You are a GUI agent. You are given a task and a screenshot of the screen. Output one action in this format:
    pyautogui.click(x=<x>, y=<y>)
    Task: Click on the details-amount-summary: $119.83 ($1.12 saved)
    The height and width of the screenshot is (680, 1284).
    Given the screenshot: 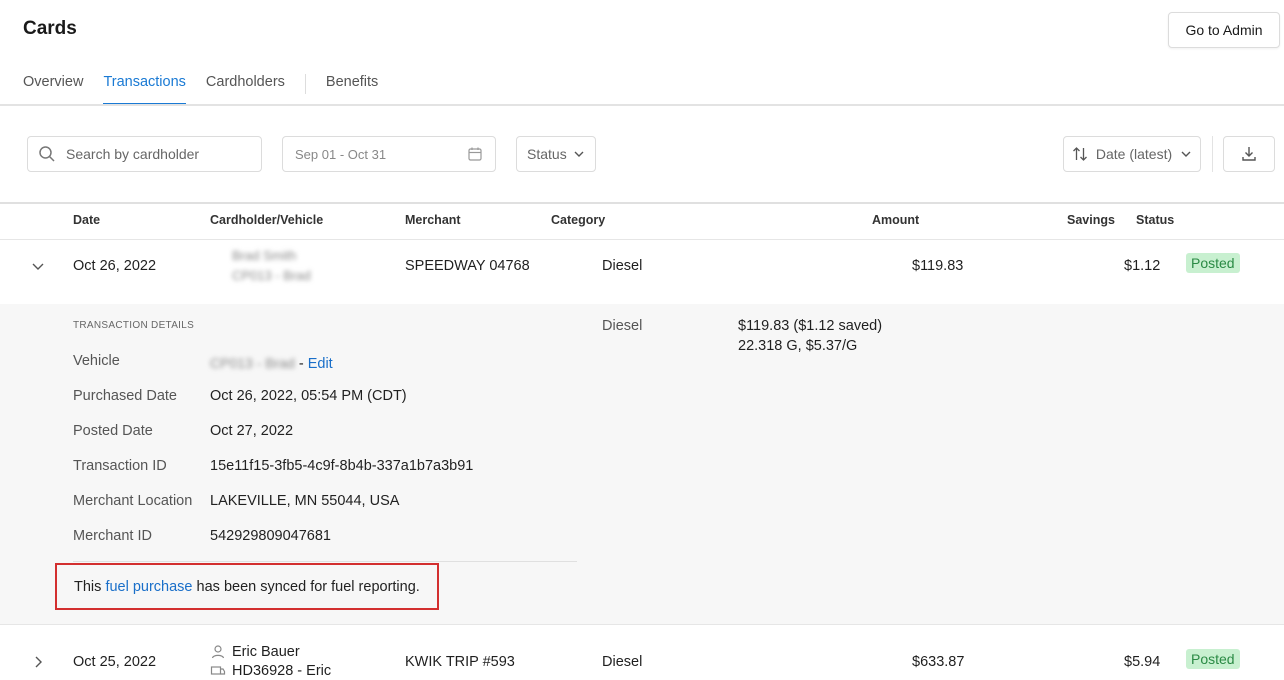 What is the action you would take?
    pyautogui.click(x=810, y=326)
    